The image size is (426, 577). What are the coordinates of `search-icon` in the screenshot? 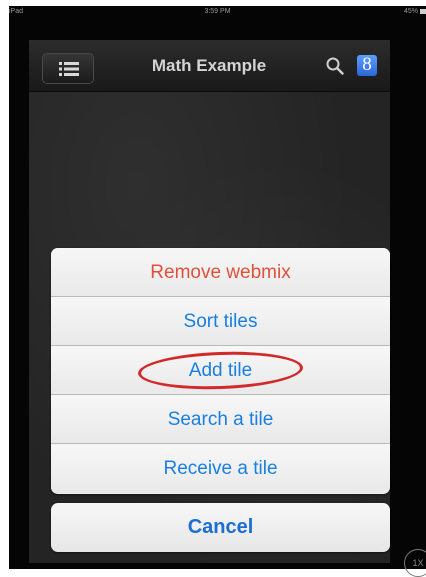 It's located at (335, 66).